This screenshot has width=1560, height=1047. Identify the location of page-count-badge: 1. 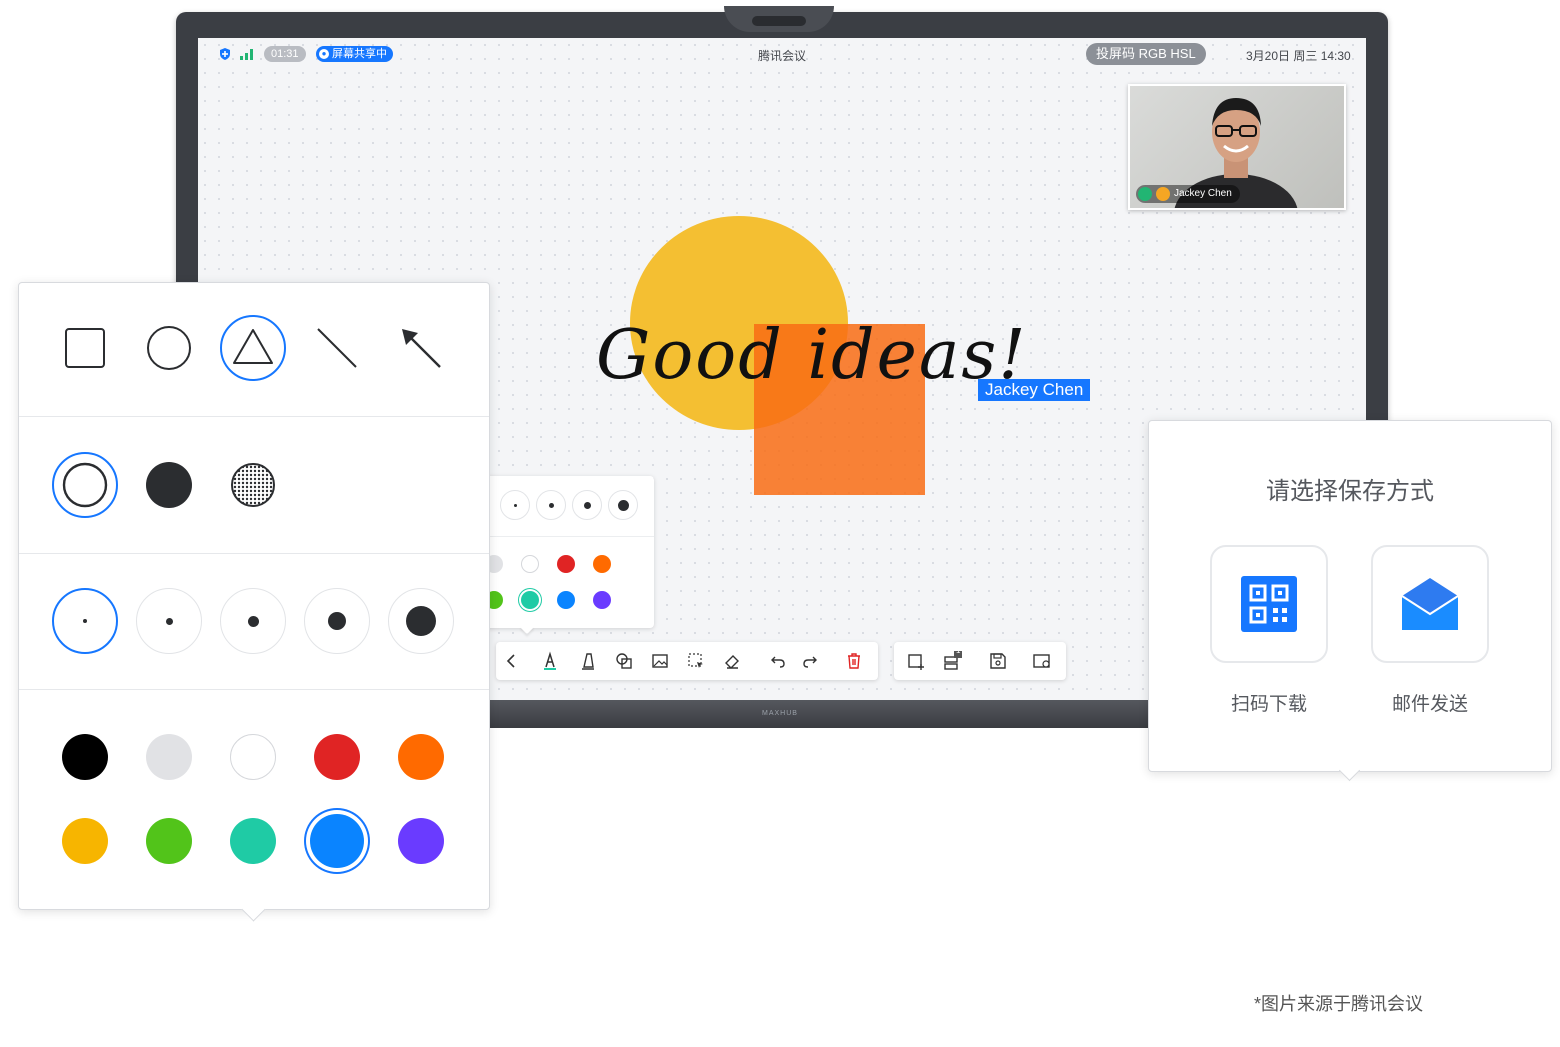
(958, 650).